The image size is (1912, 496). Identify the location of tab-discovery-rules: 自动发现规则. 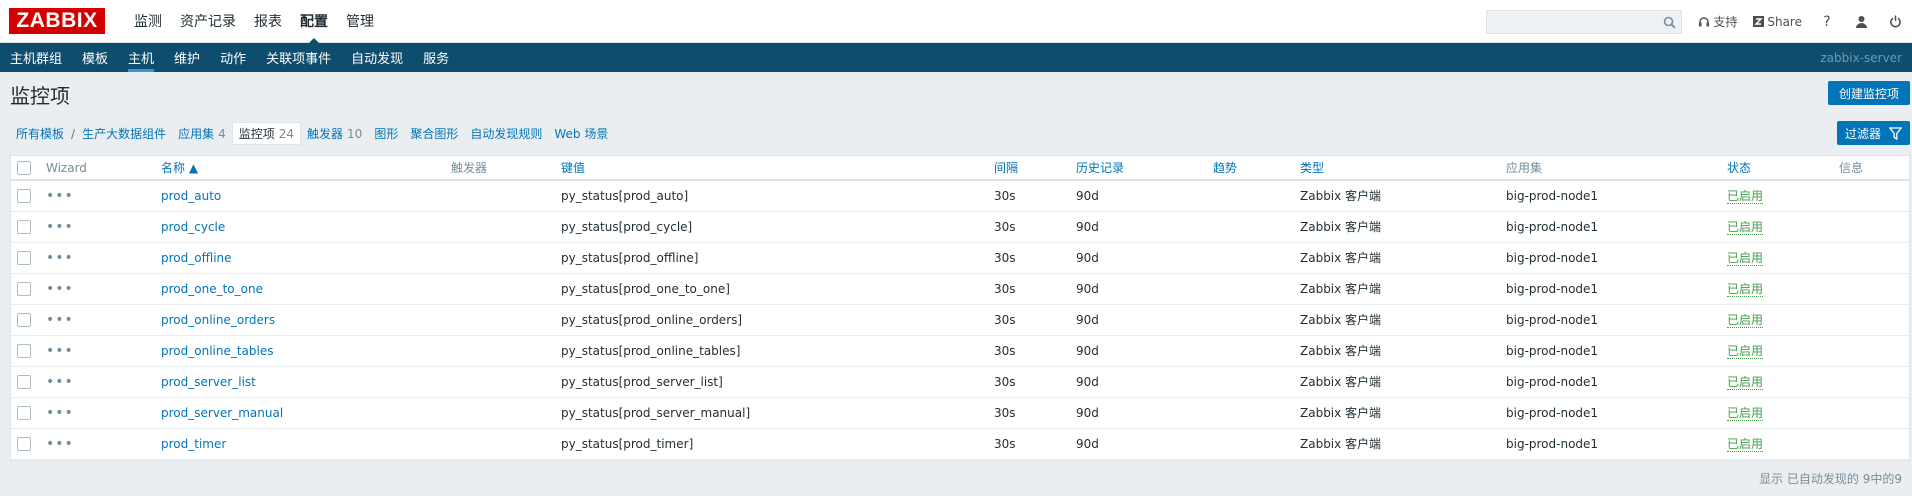
(506, 133).